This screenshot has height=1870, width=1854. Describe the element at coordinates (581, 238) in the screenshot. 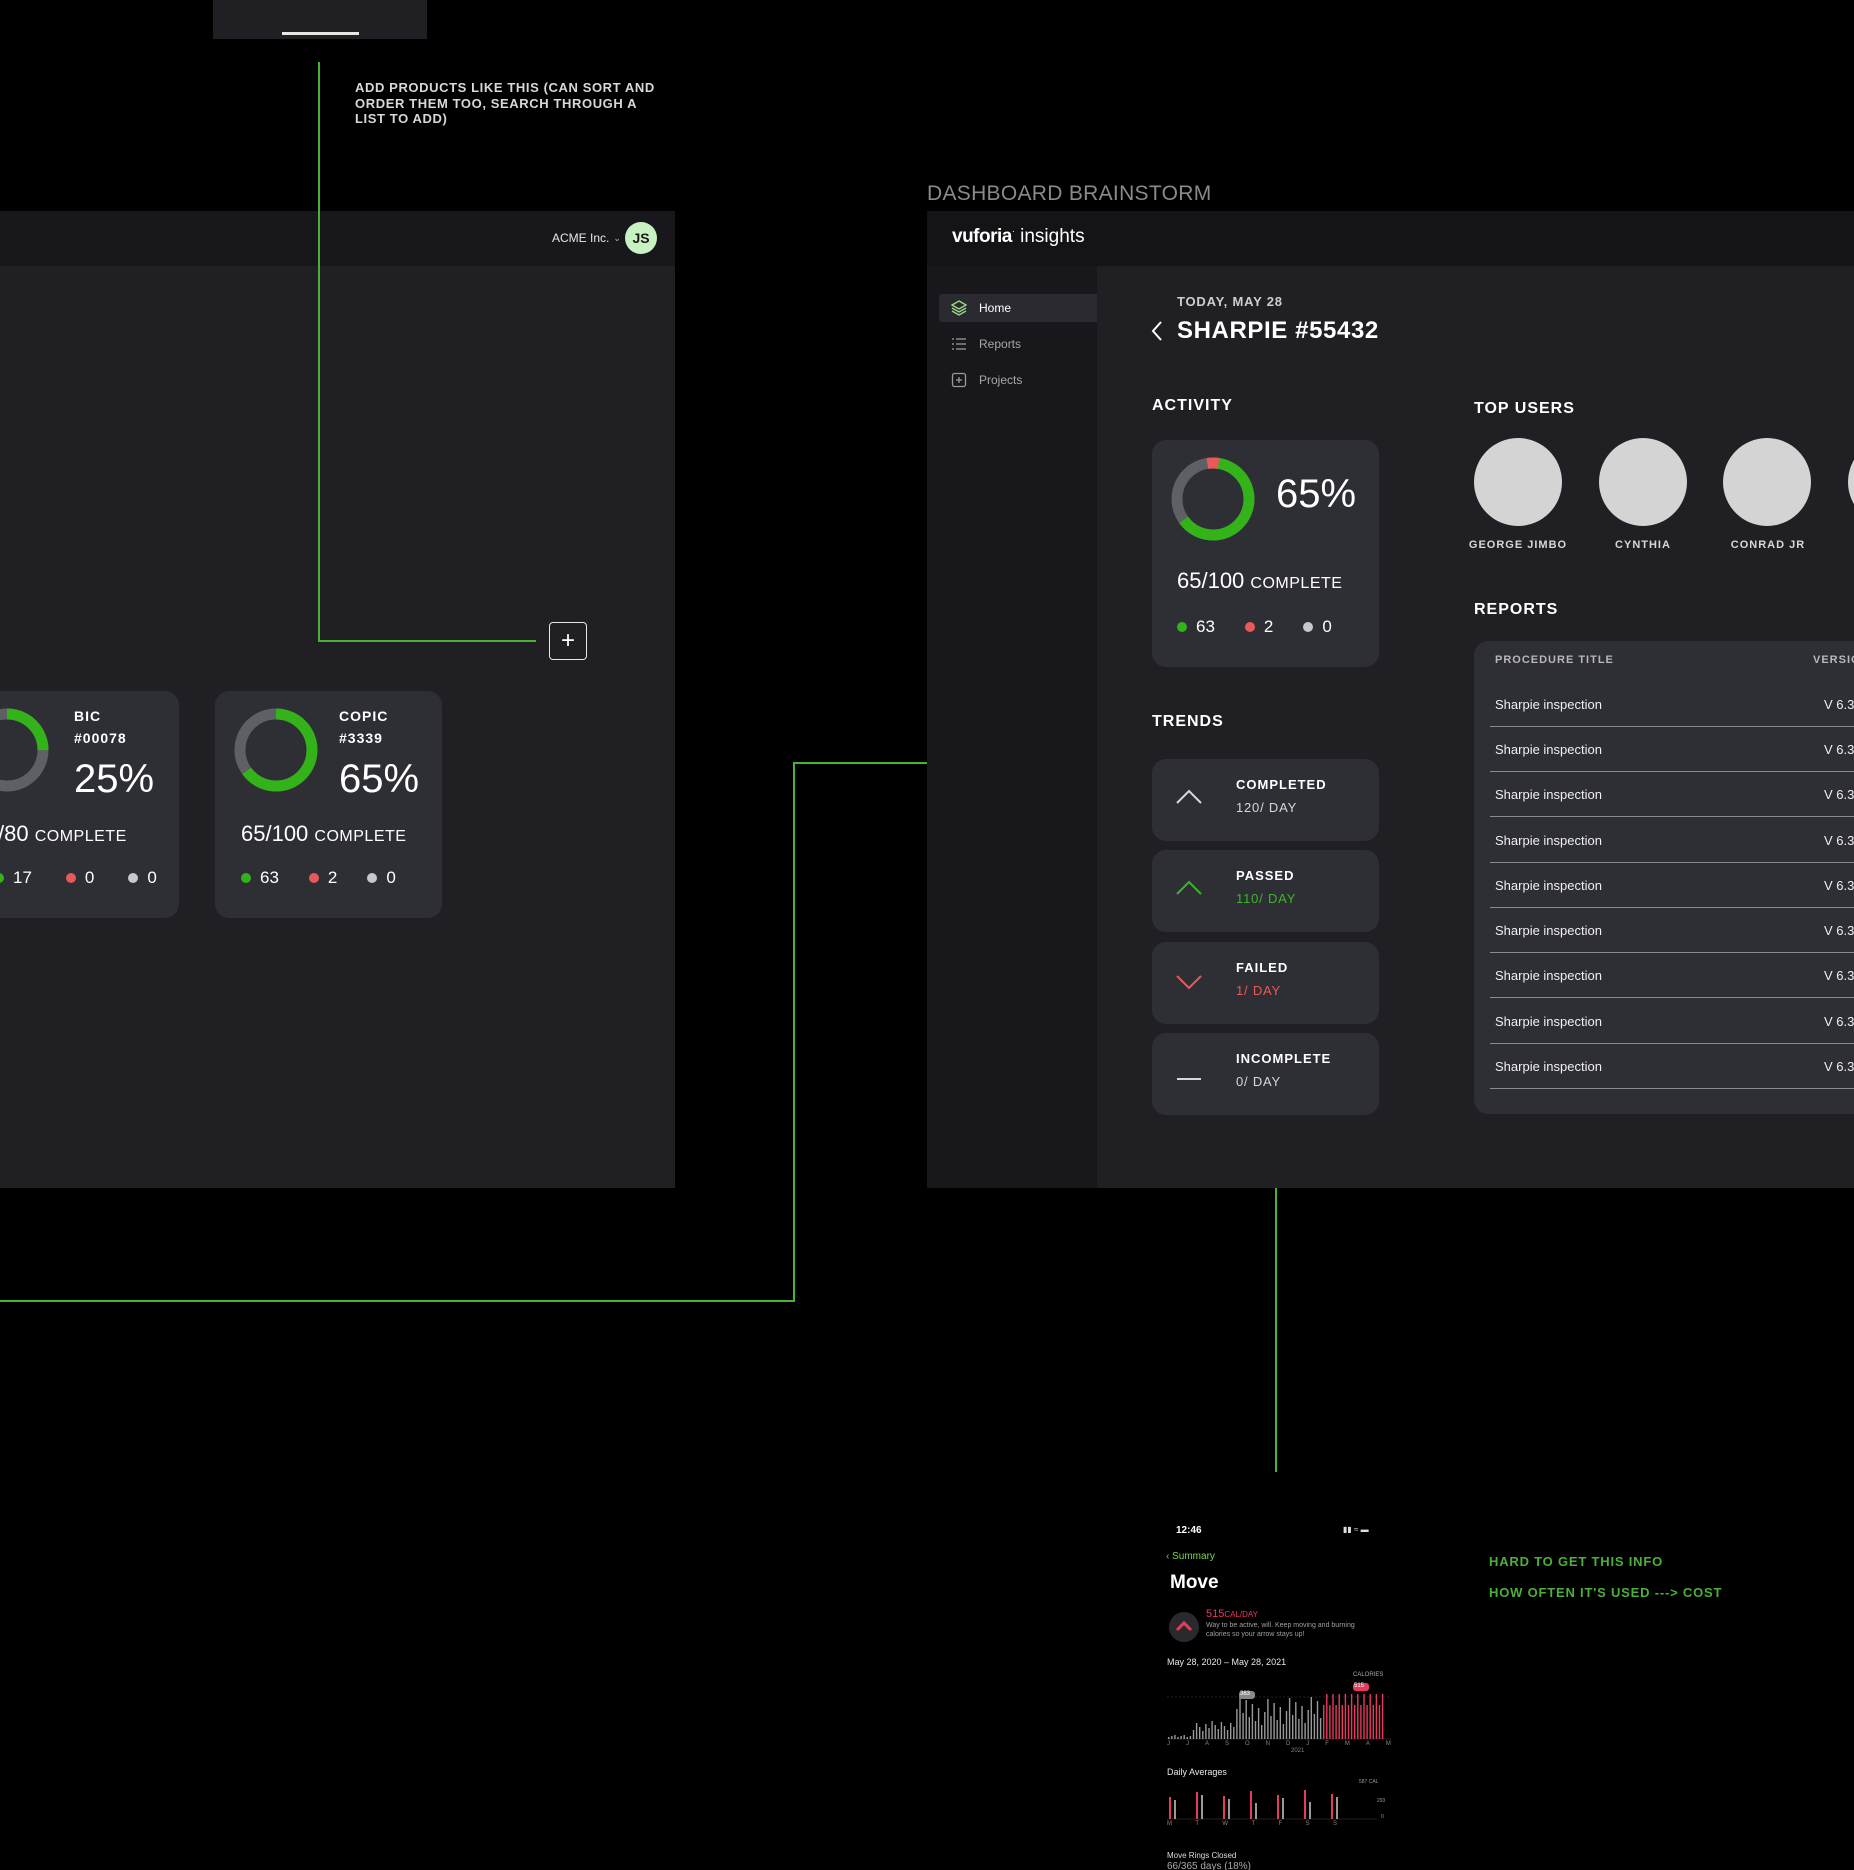

I see `org-name: ACME Inc.` at that location.